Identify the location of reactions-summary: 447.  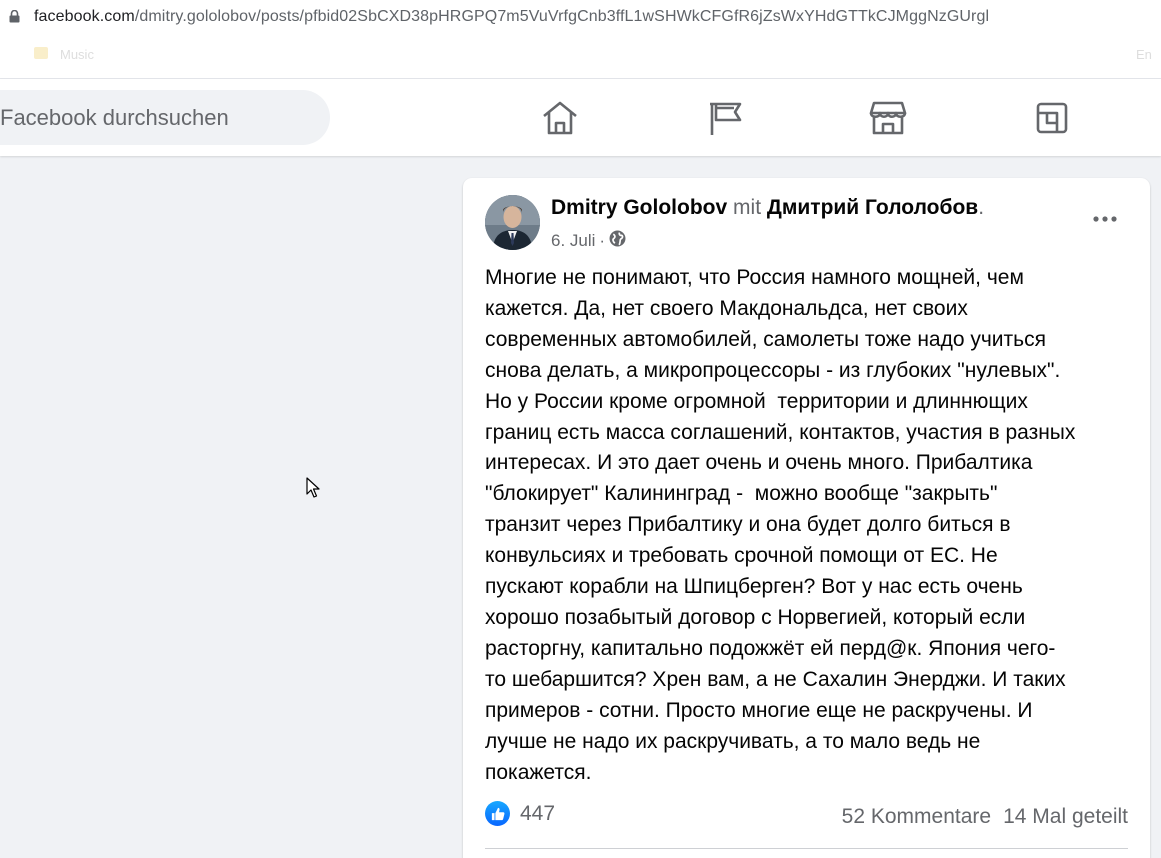
(520, 813).